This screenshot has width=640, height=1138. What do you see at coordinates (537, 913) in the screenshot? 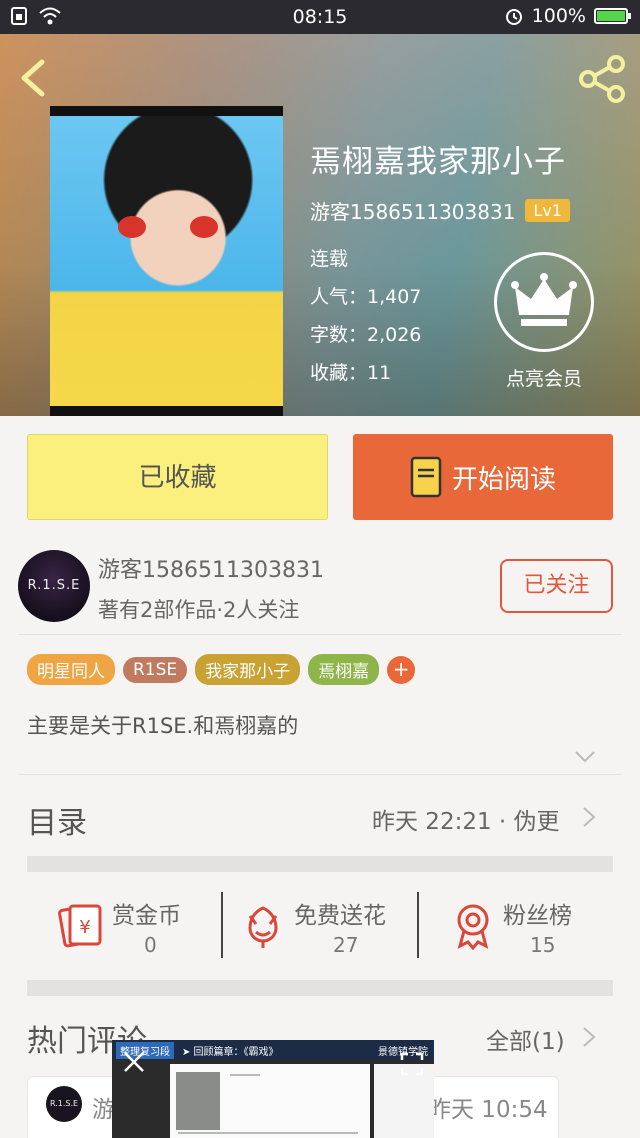
I see `reward-fans-label: 粉丝榜` at bounding box center [537, 913].